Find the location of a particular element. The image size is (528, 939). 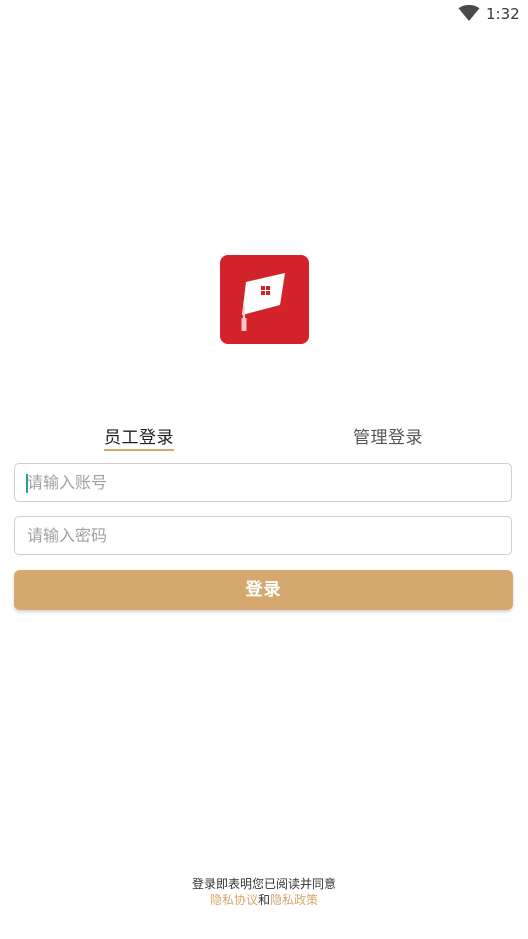

graduation-cap-icon is located at coordinates (263, 302).